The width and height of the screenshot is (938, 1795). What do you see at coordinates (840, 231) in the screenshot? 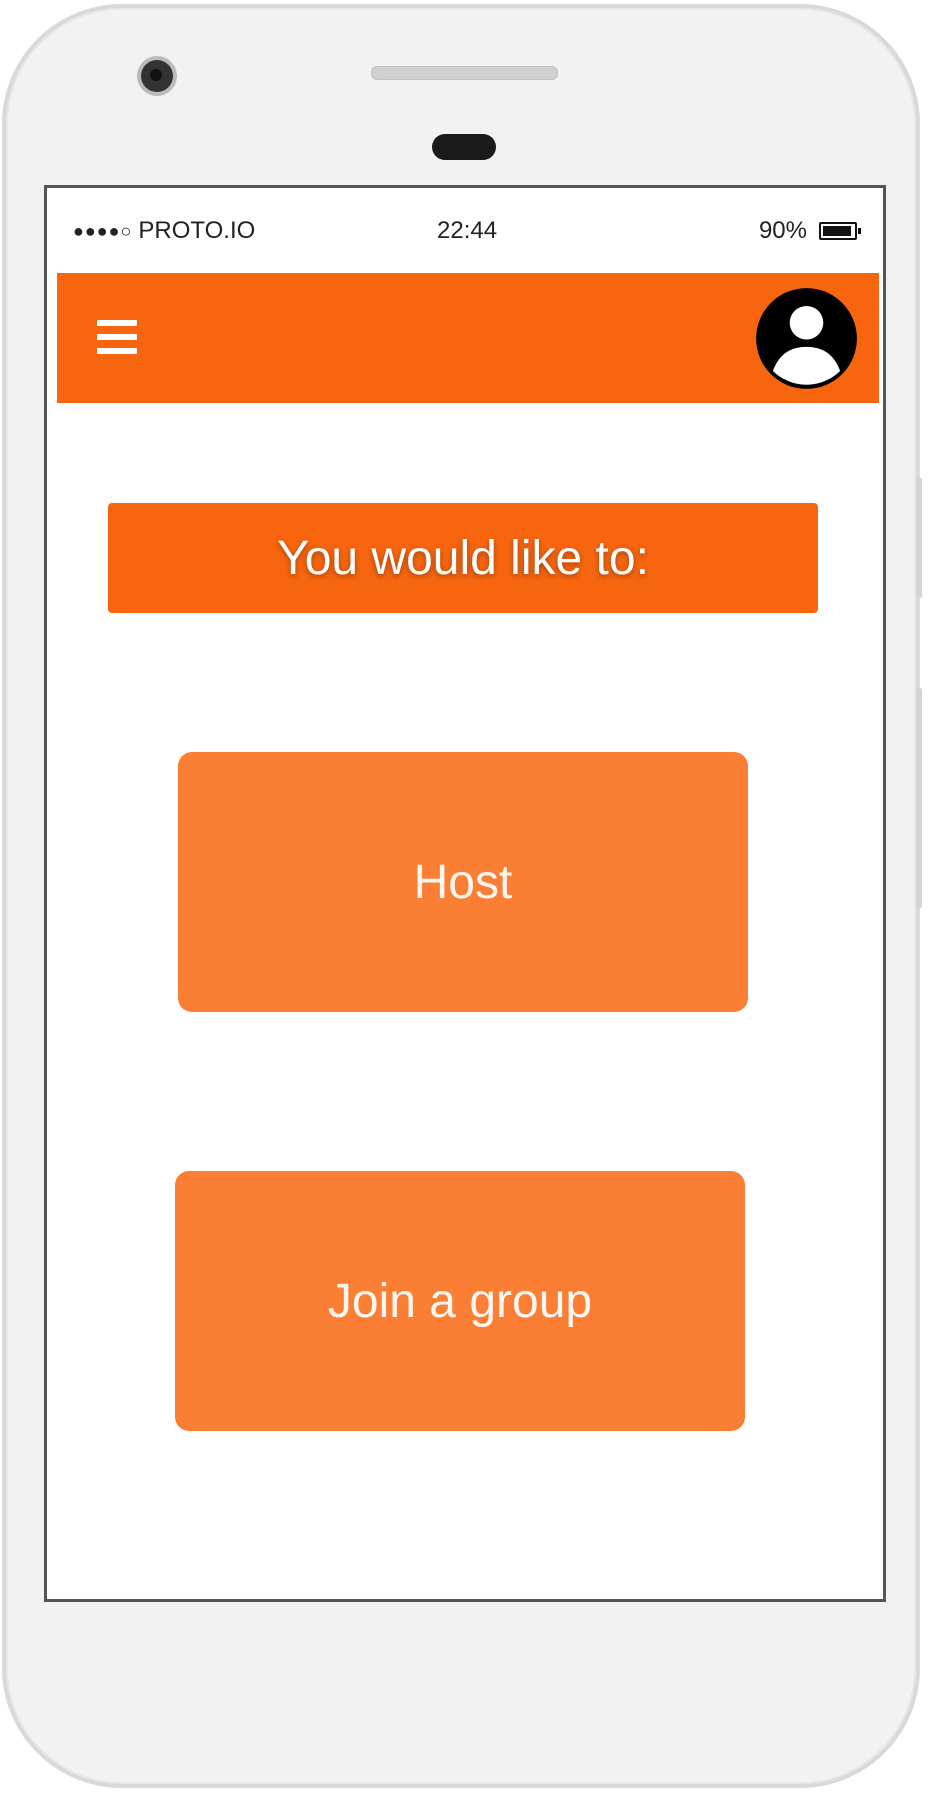
I see `battery-icon` at bounding box center [840, 231].